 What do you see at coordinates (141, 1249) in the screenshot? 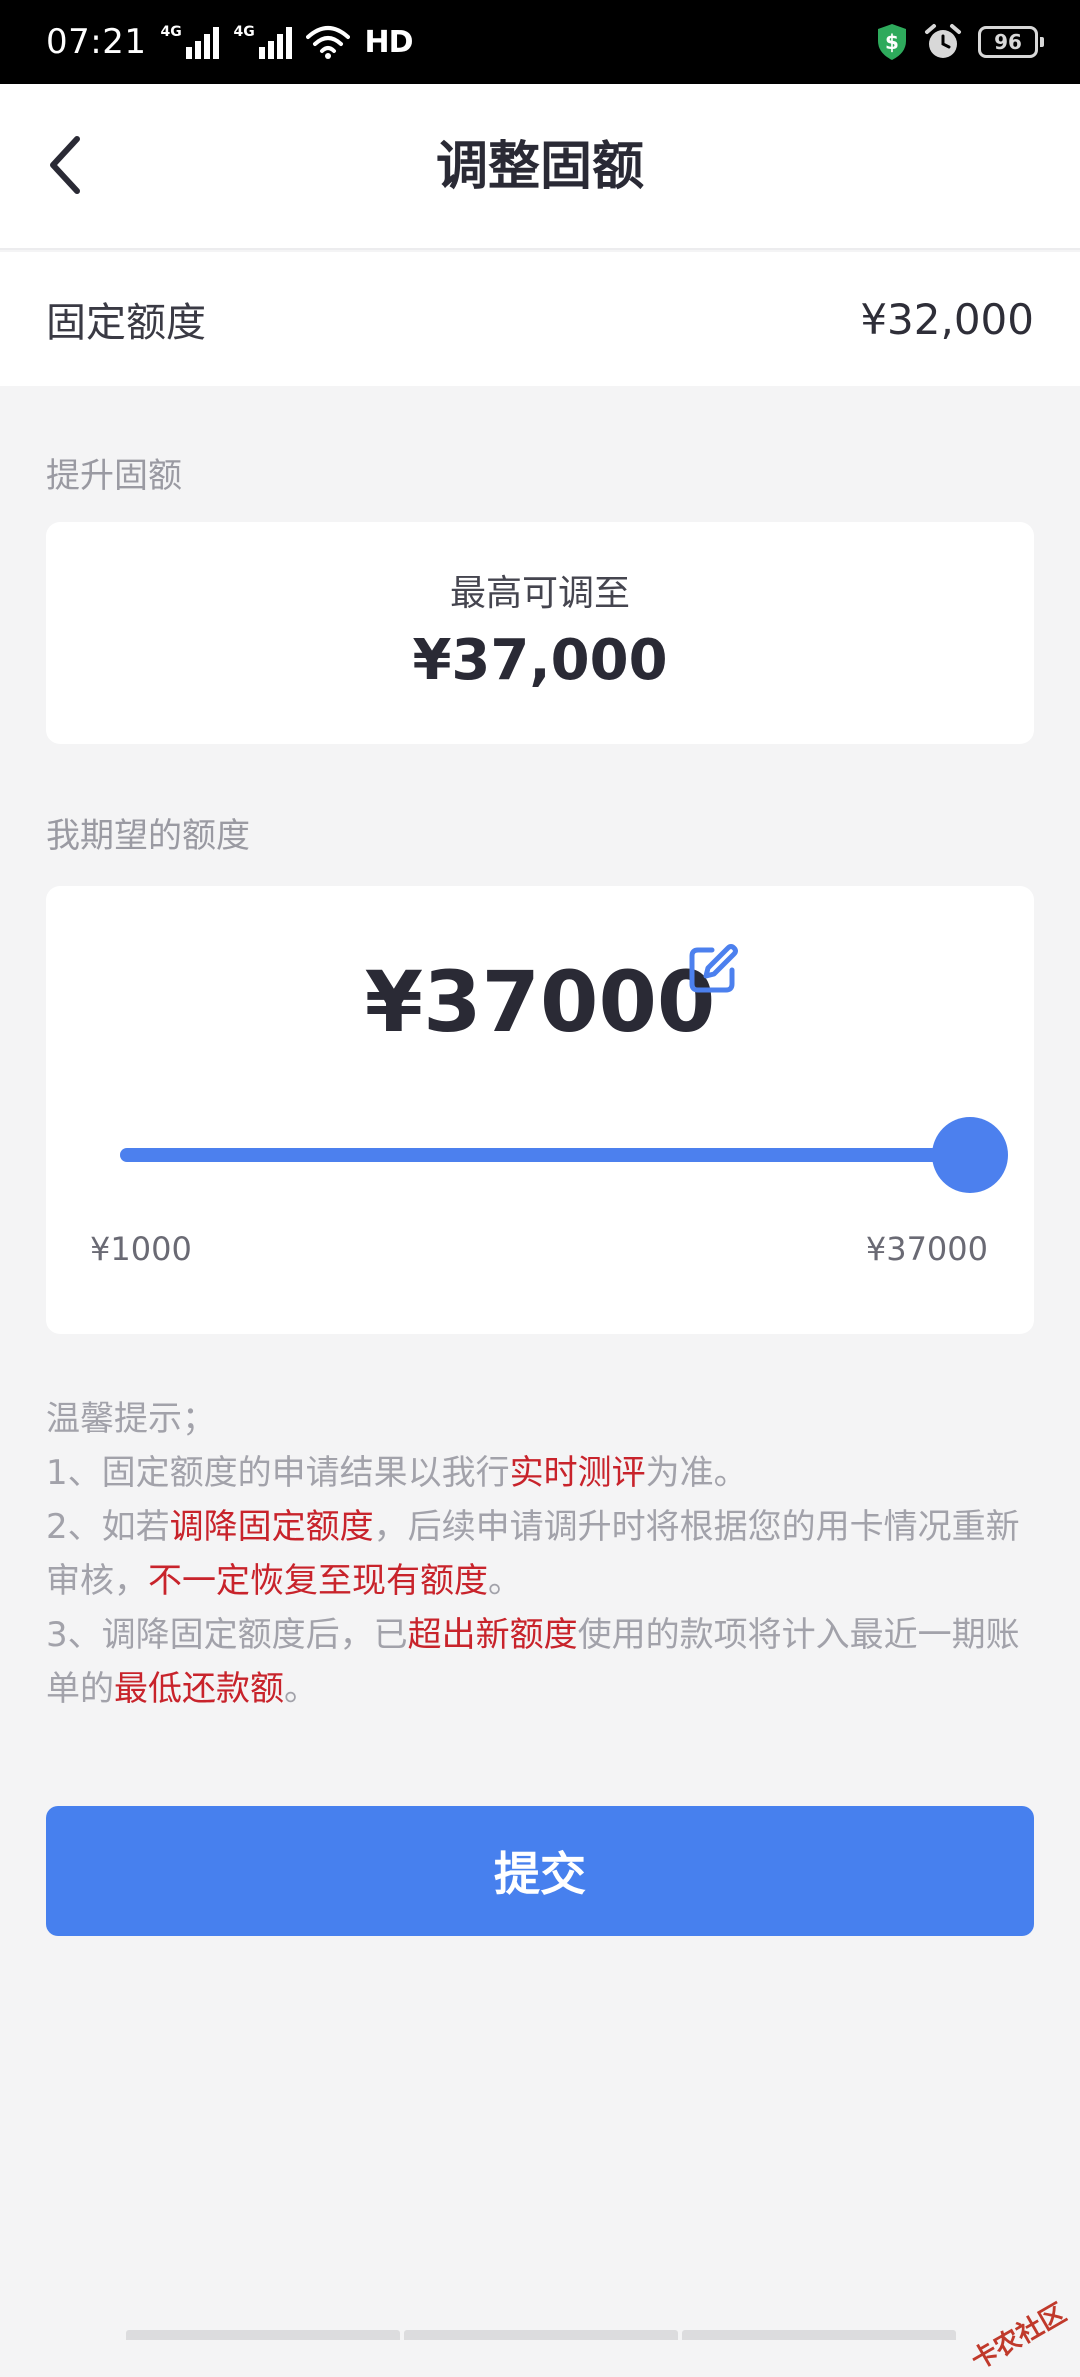
I see `slider-min-label: ¥1000` at bounding box center [141, 1249].